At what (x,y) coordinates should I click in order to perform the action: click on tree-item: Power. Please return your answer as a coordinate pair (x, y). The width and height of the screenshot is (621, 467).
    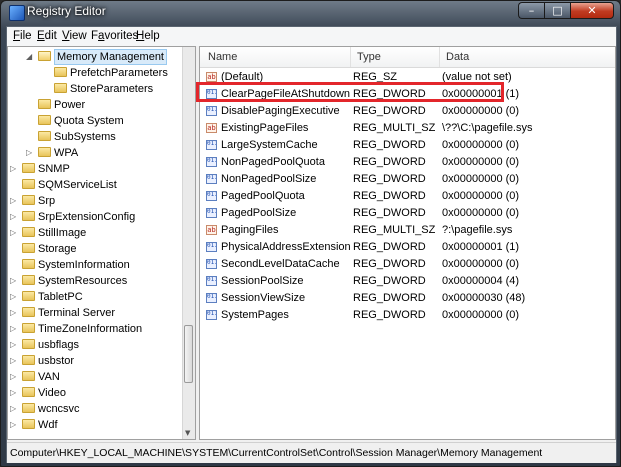
    Looking at the image, I should click on (96, 105).